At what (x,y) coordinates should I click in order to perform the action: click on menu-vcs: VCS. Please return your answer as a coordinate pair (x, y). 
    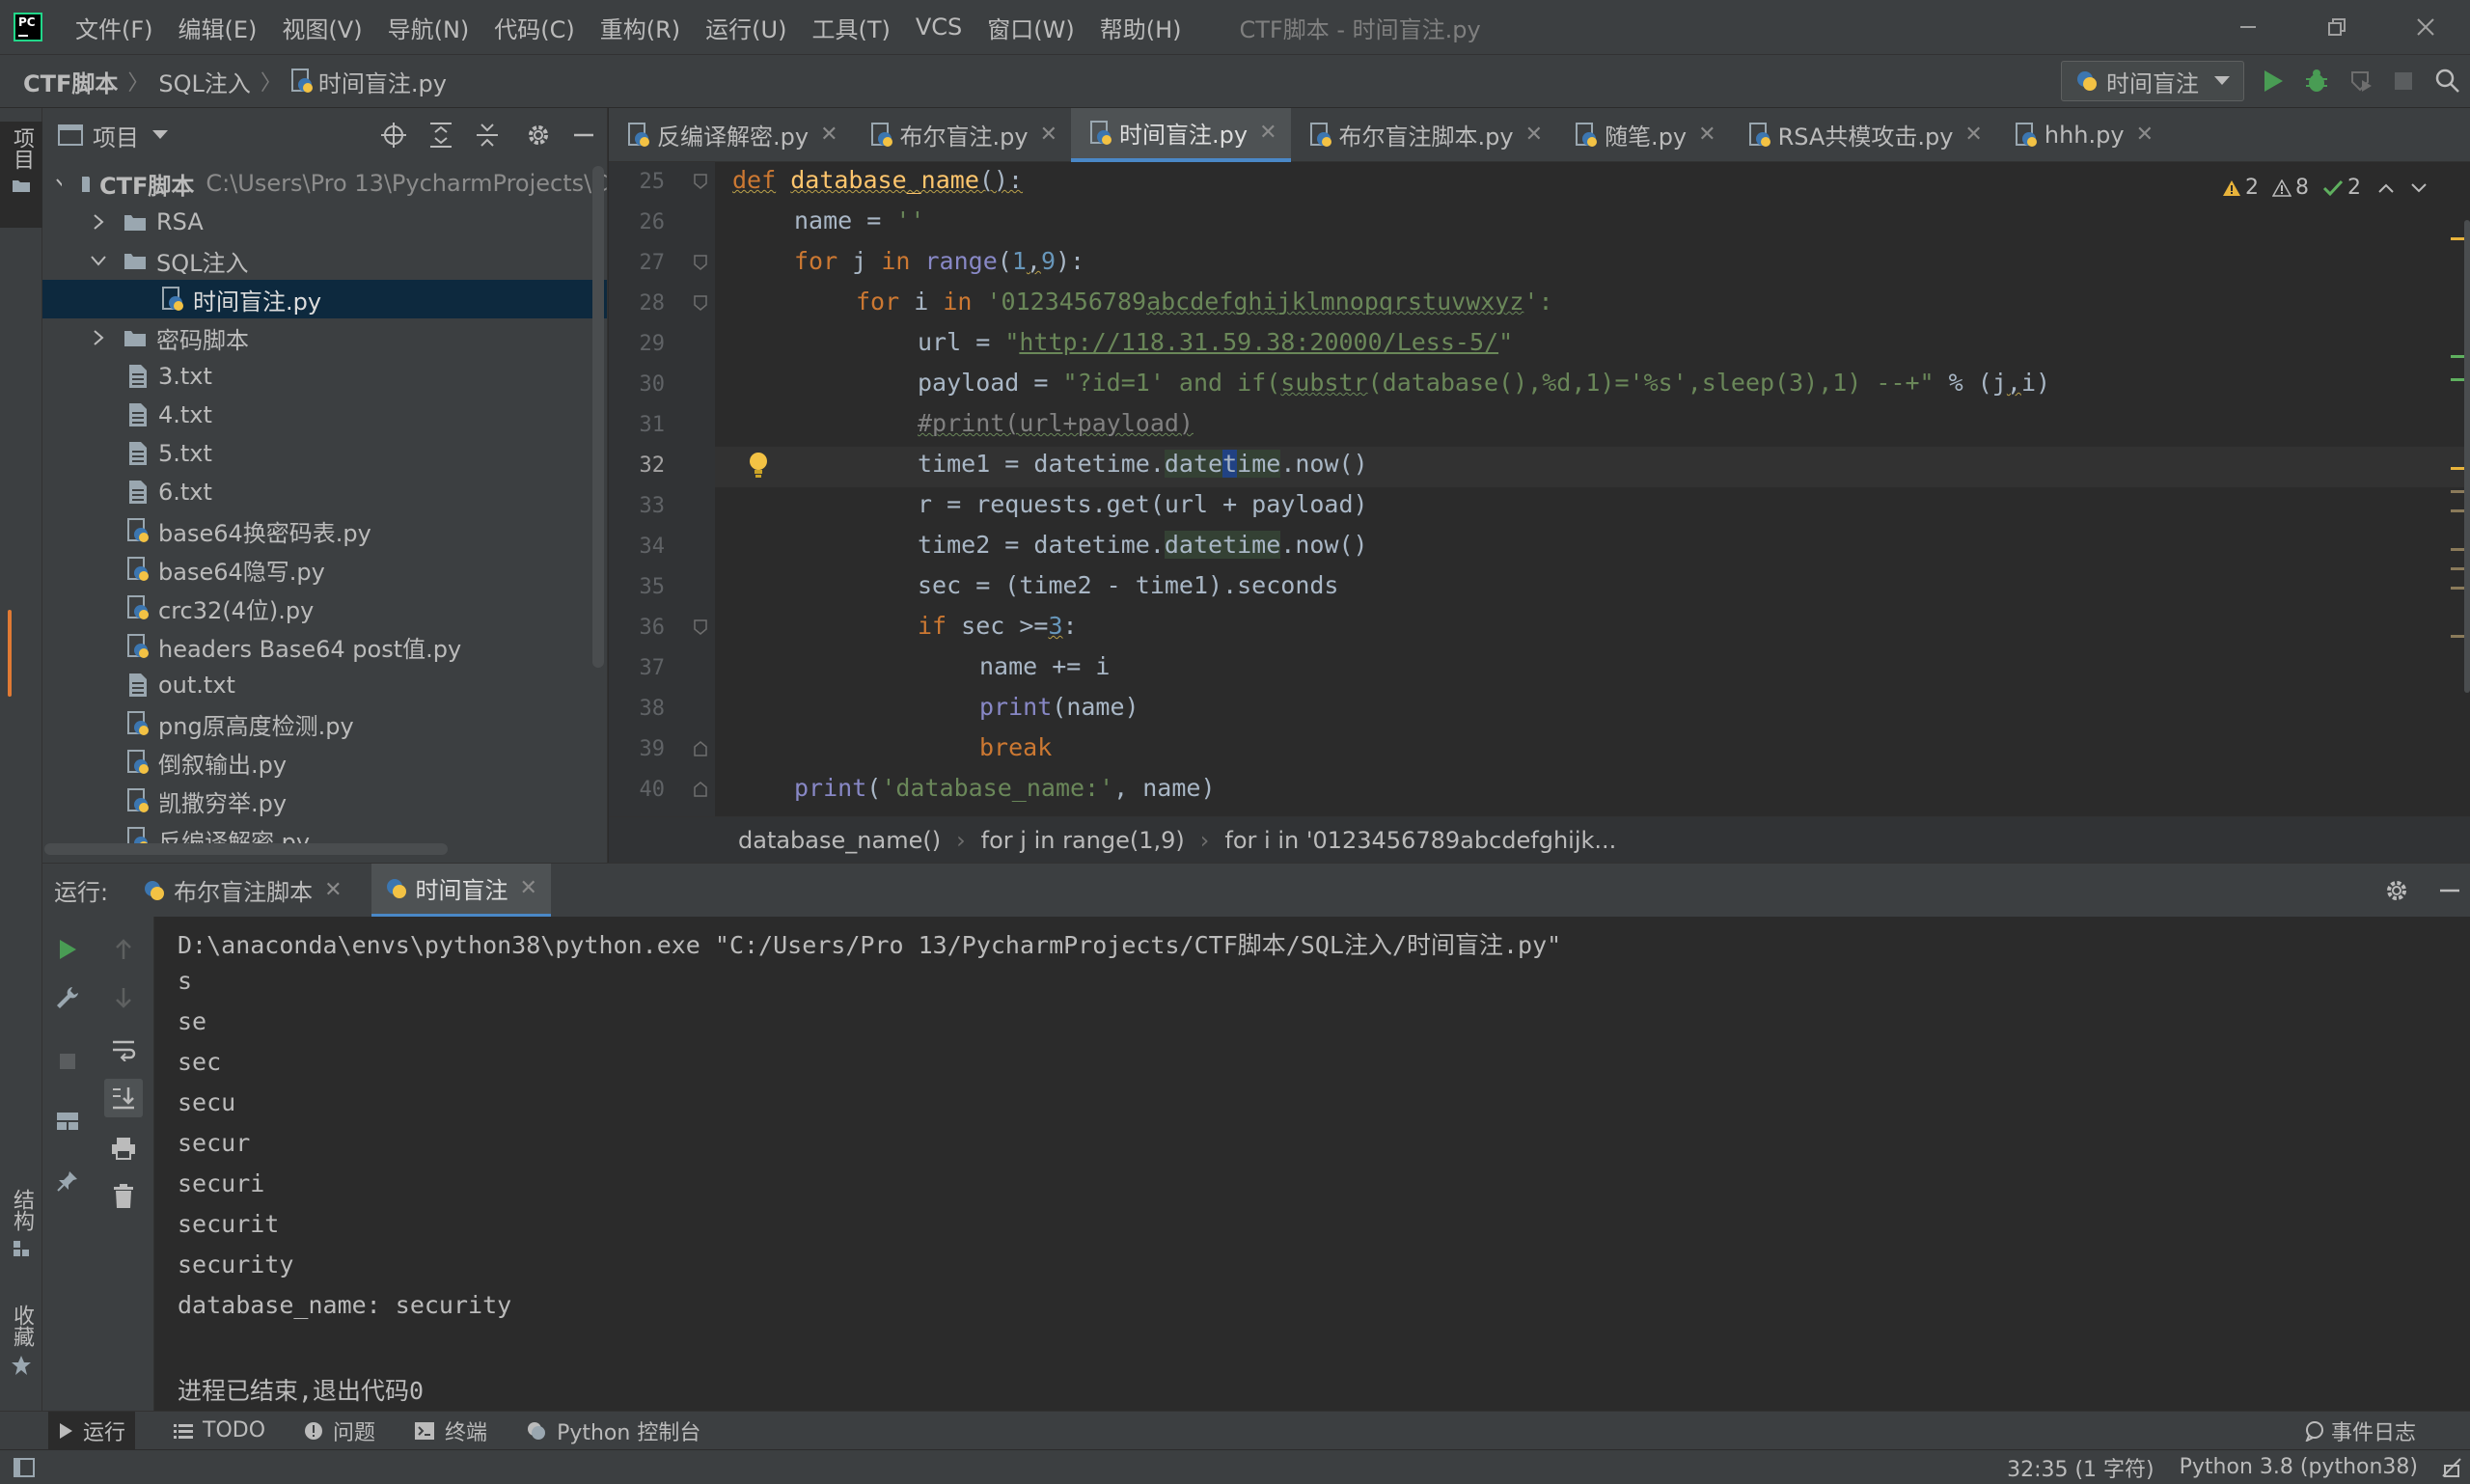
    Looking at the image, I should click on (939, 27).